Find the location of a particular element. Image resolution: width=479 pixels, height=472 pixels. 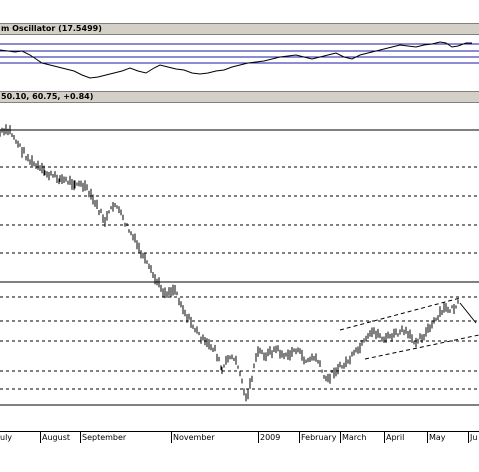

oscillator-panel is located at coordinates (239, 63).